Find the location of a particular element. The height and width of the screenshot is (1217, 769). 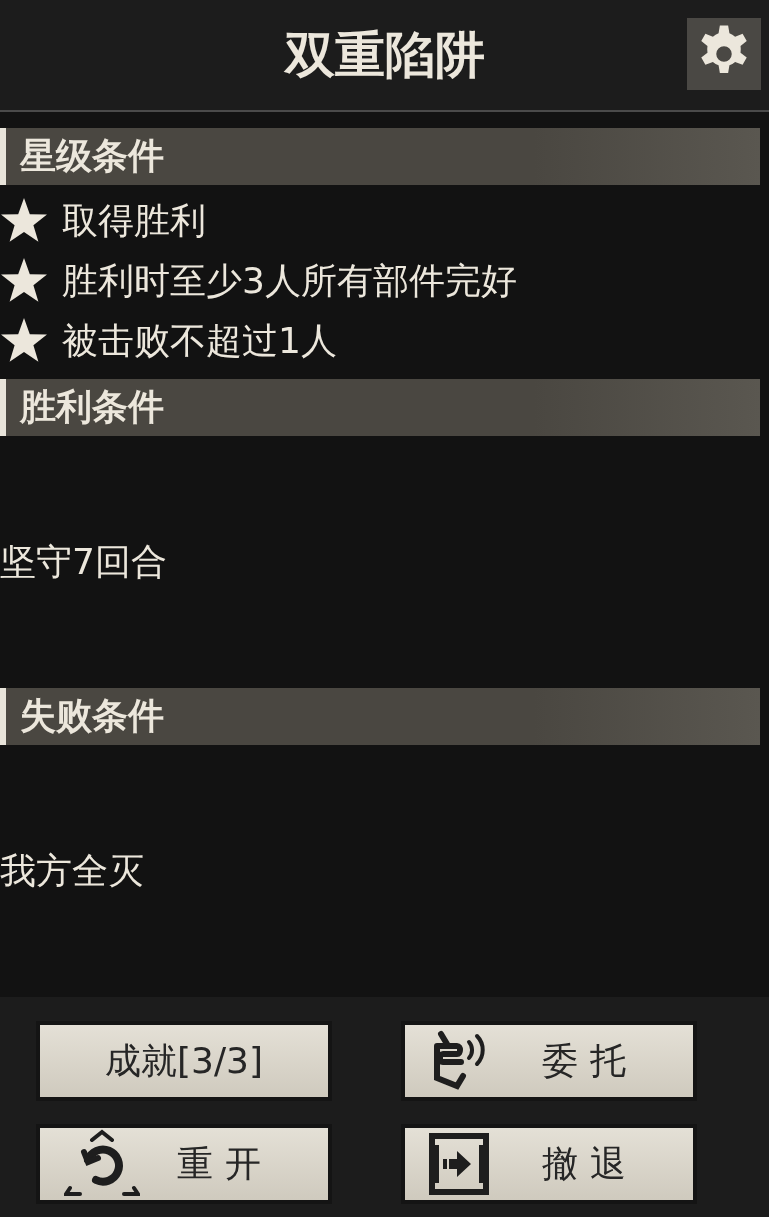

settings-button is located at coordinates (724, 54).